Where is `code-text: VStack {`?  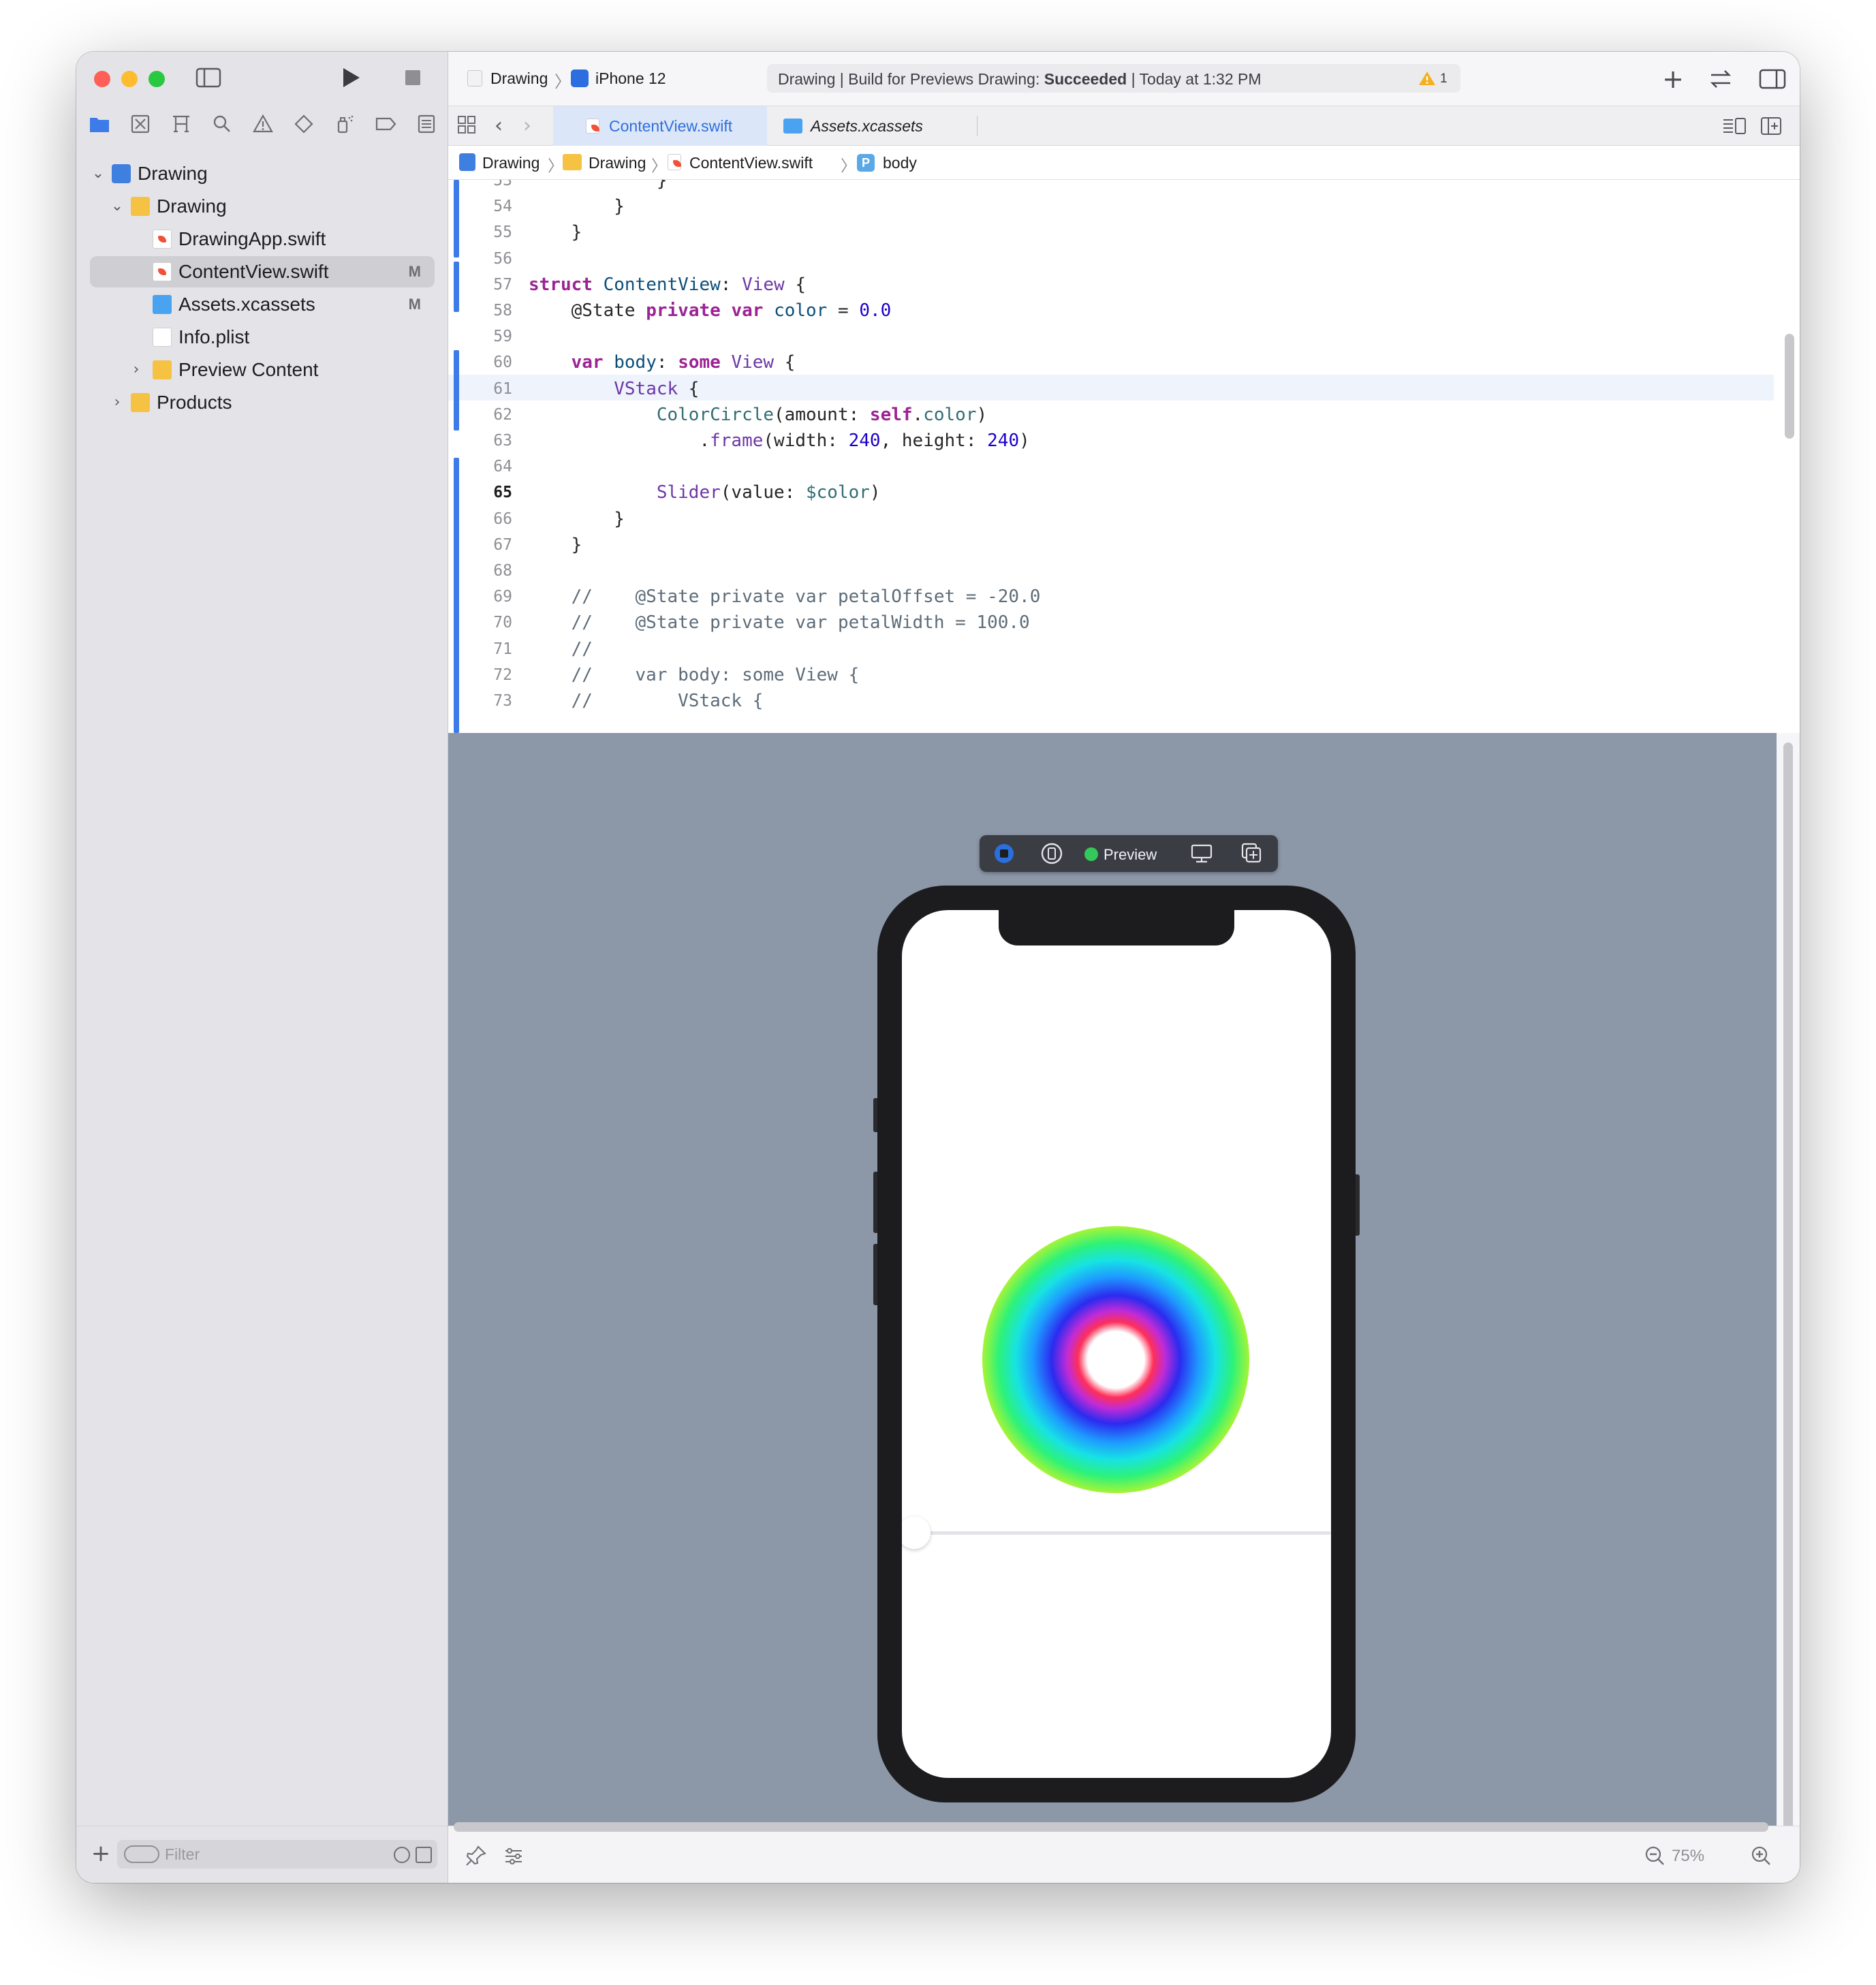 code-text: VStack { is located at coordinates (614, 389).